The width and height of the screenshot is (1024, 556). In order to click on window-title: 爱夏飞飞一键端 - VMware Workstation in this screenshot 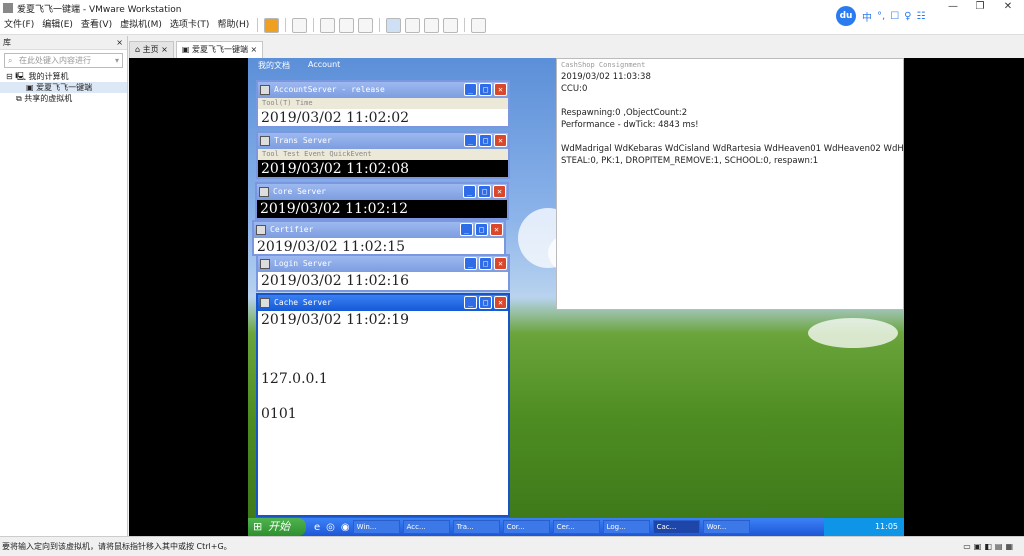, I will do `click(99, 9)`.